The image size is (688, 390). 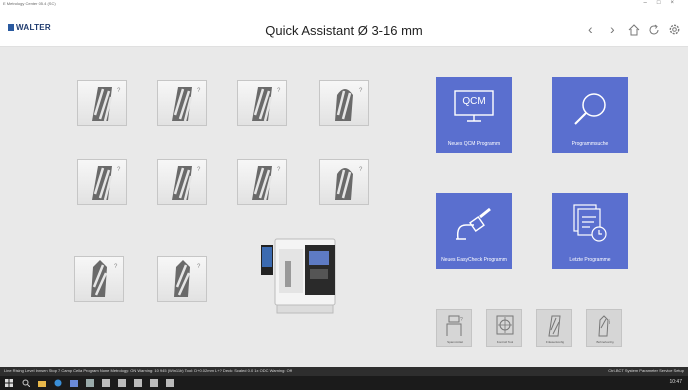 I want to click on recent-documents-icon, so click(x=590, y=223).